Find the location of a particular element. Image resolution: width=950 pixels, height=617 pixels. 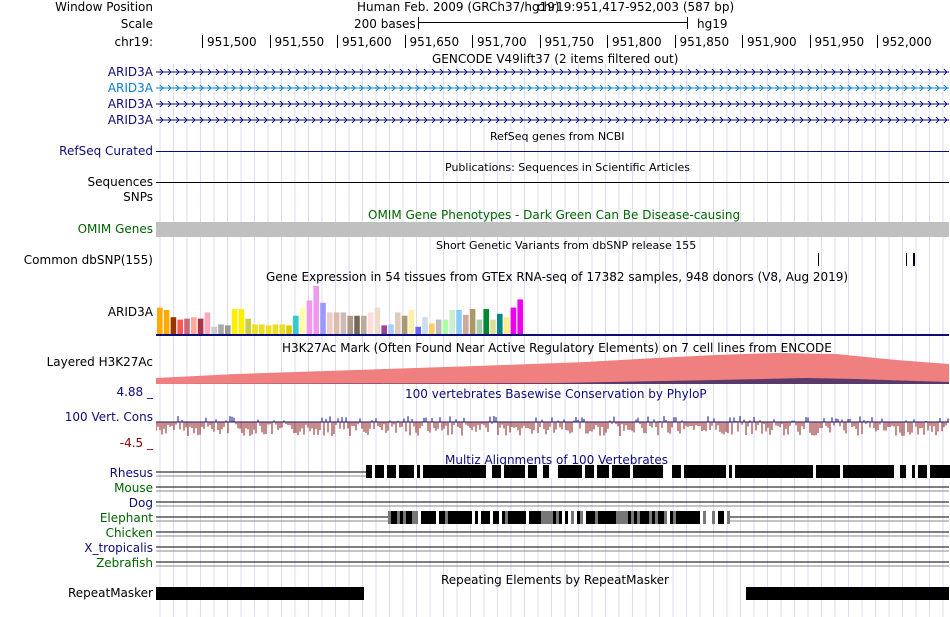

multiz-species-label: Dog is located at coordinates (141, 503).